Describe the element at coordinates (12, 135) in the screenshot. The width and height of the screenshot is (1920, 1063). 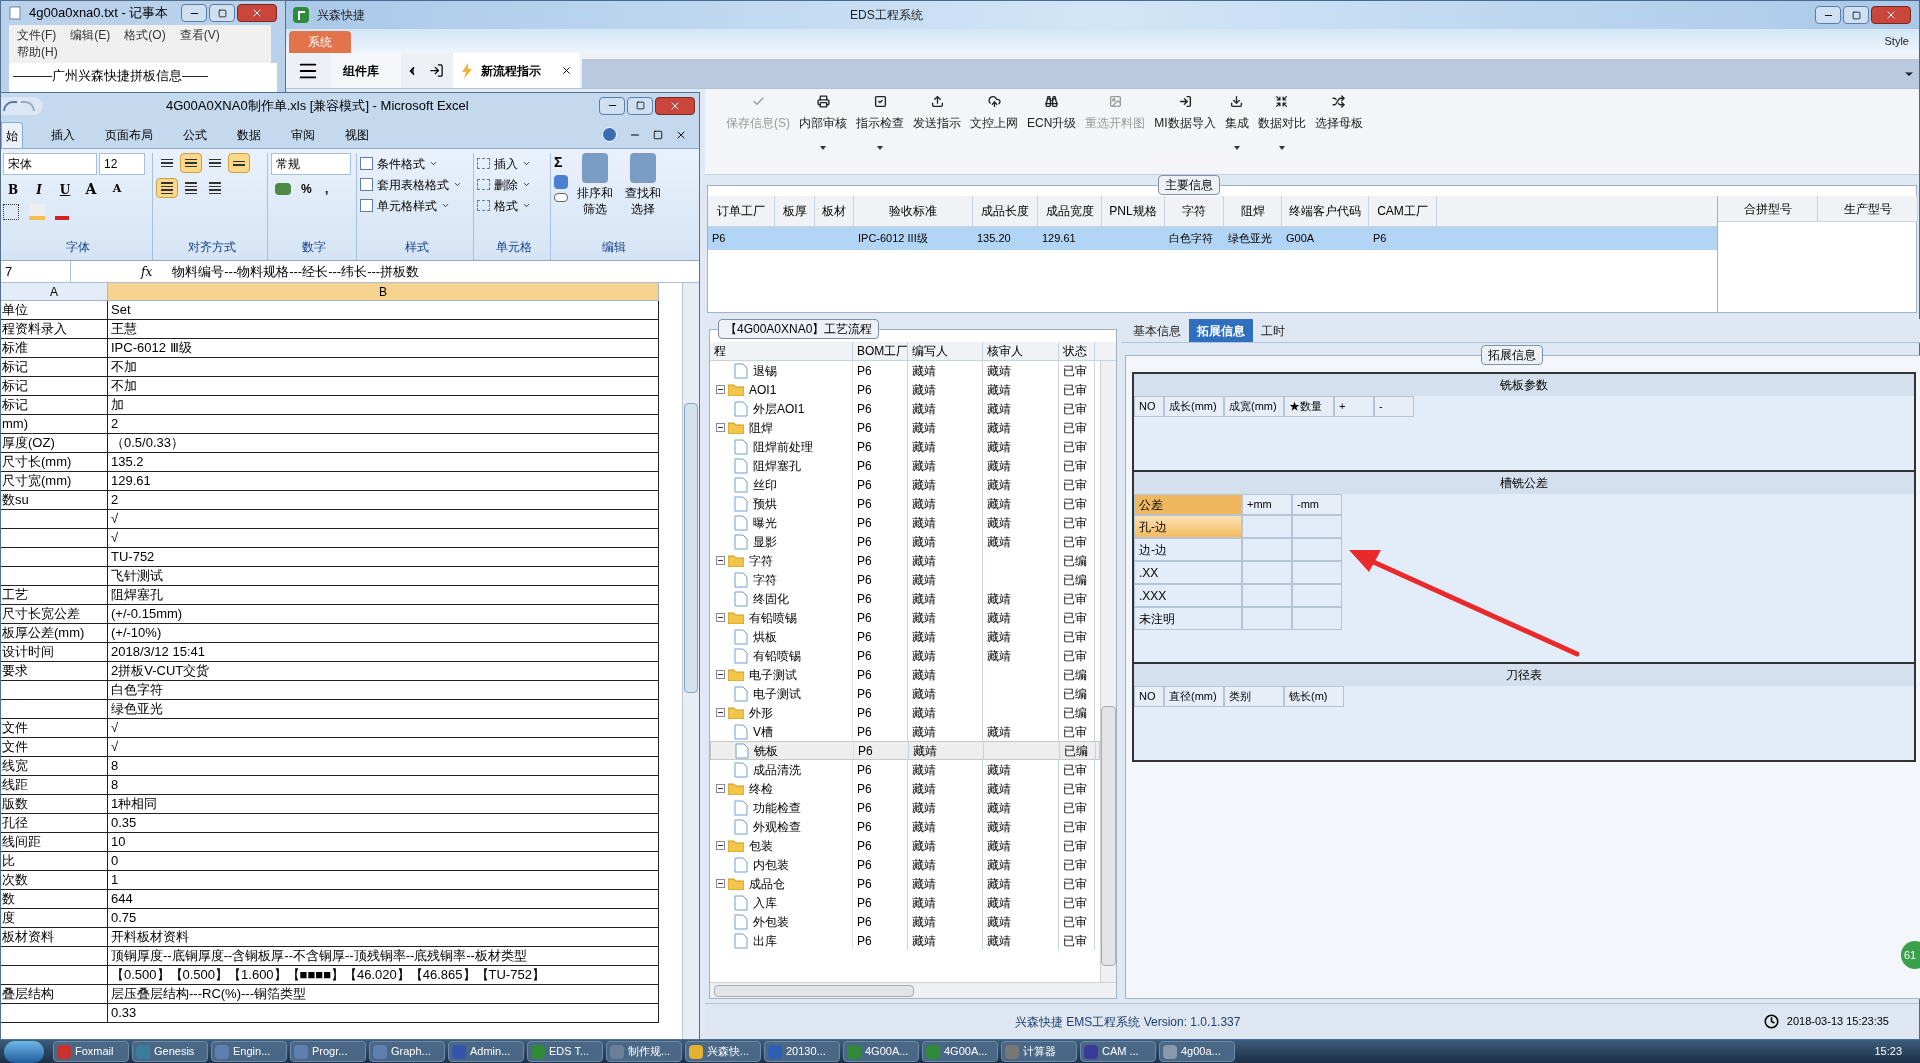
I see `ribbon-tab: 始` at that location.